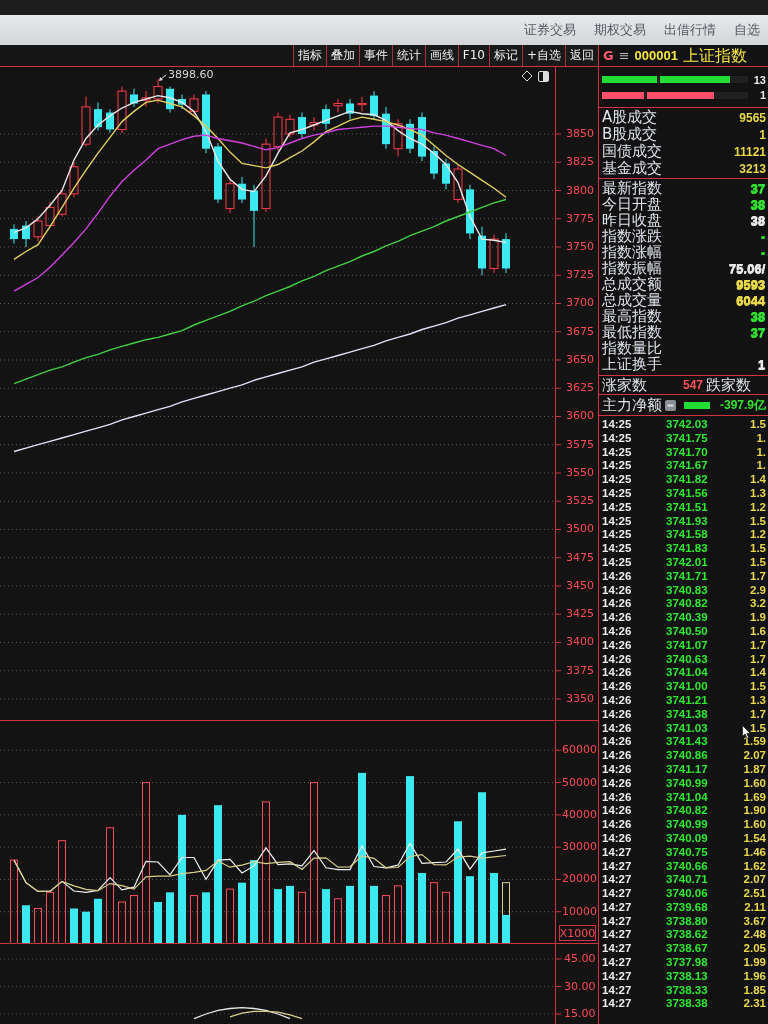  Describe the element at coordinates (687, 907) in the screenshot. I see `tick-price: 3739.68` at that location.